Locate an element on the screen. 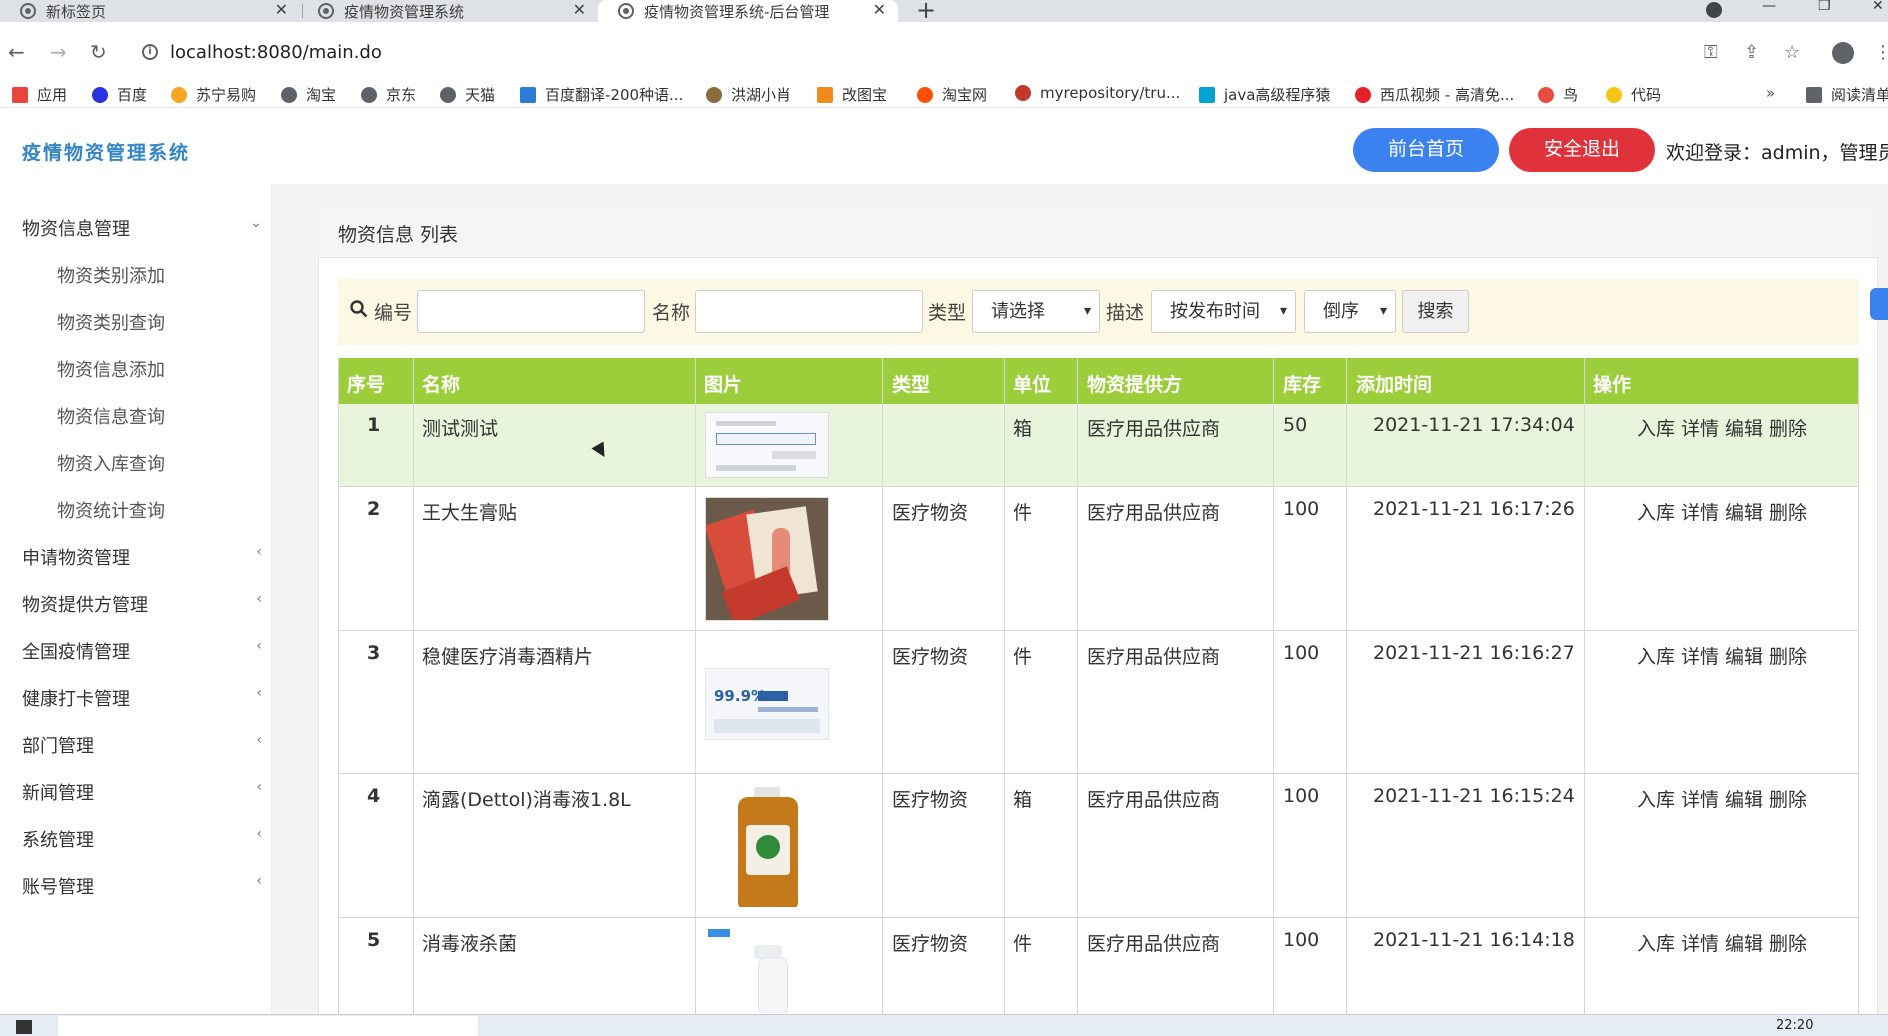  cell-added-time: 2021-11-21 16:16:27 is located at coordinates (1474, 653).